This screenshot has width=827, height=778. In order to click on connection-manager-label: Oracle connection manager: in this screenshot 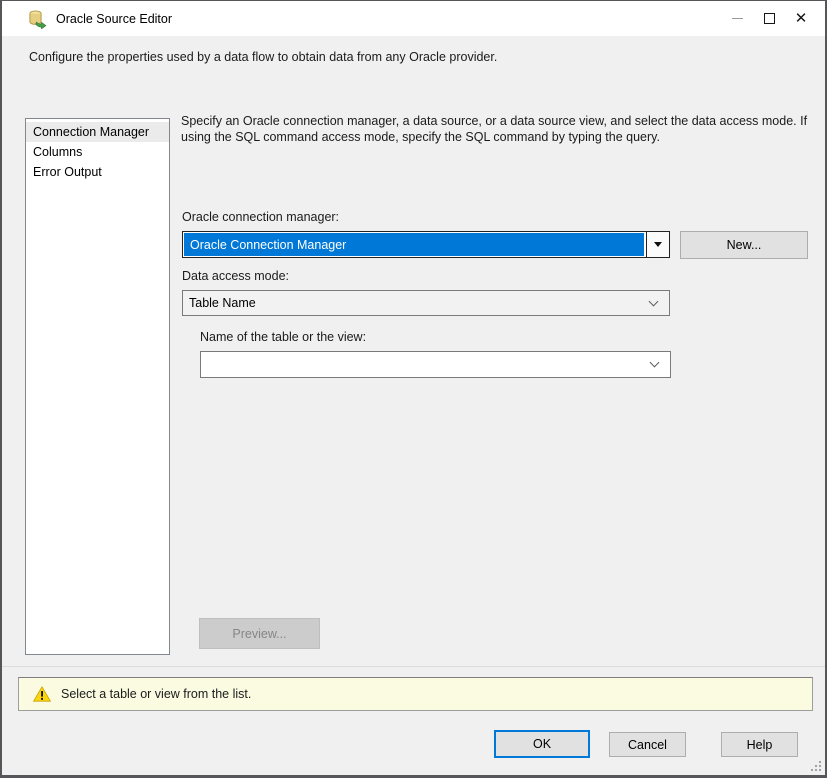, I will do `click(261, 217)`.